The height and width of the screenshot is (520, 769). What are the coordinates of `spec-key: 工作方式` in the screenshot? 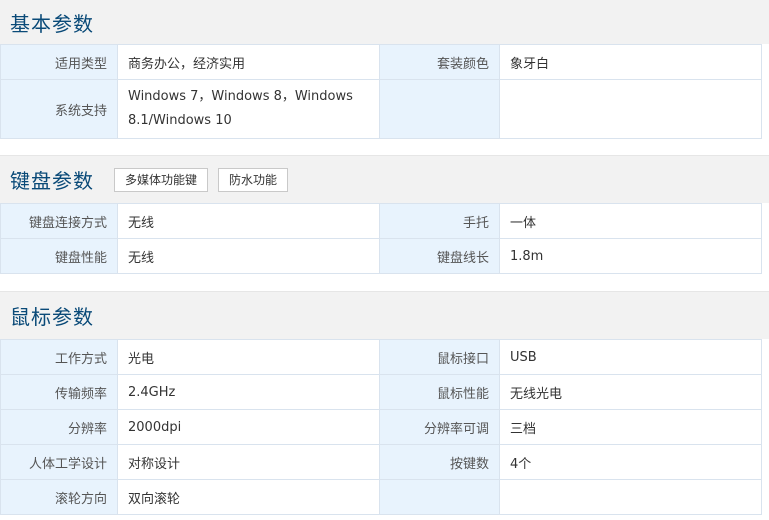 It's located at (59, 357).